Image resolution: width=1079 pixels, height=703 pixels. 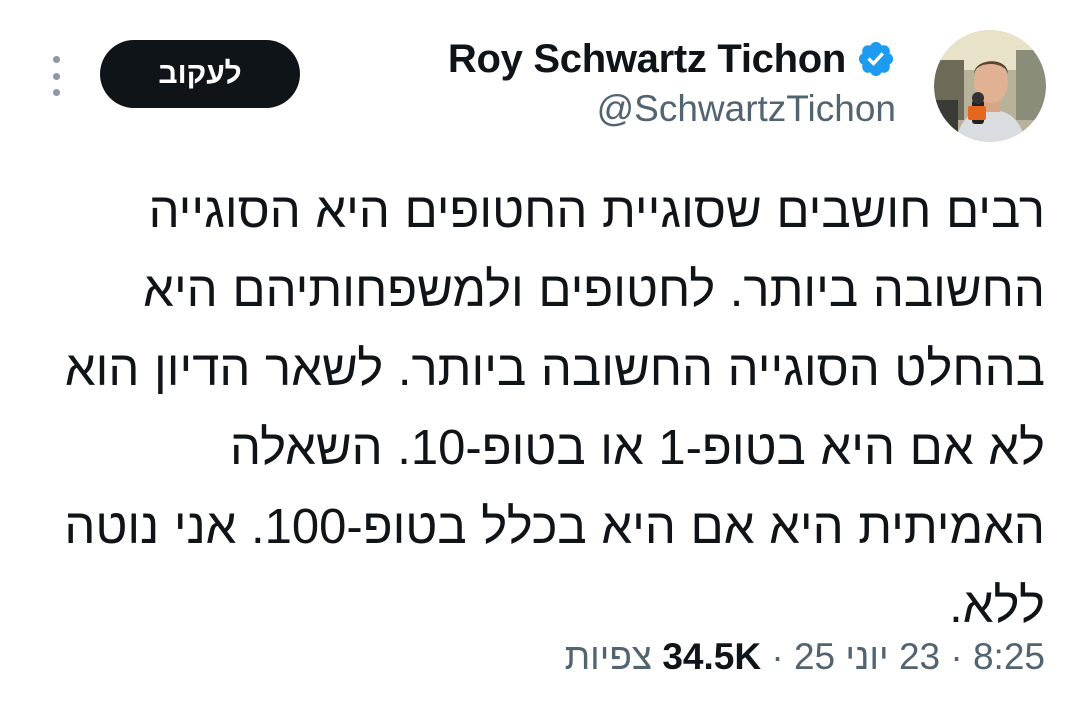 What do you see at coordinates (711, 656) in the screenshot?
I see `views-count: 34.5K` at bounding box center [711, 656].